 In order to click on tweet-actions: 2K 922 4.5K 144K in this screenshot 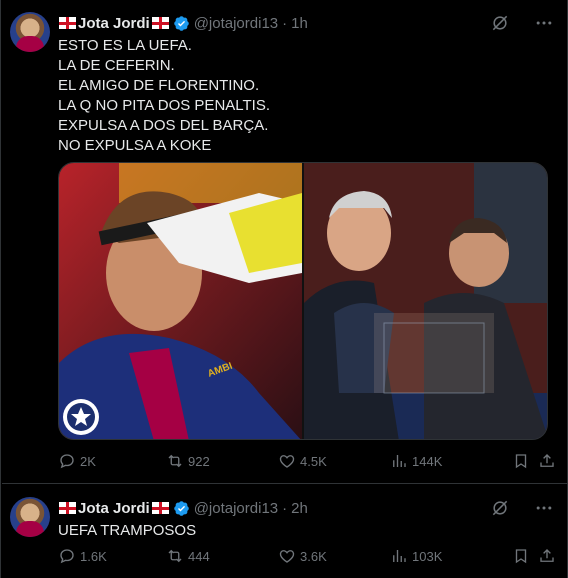, I will do `click(307, 461)`.